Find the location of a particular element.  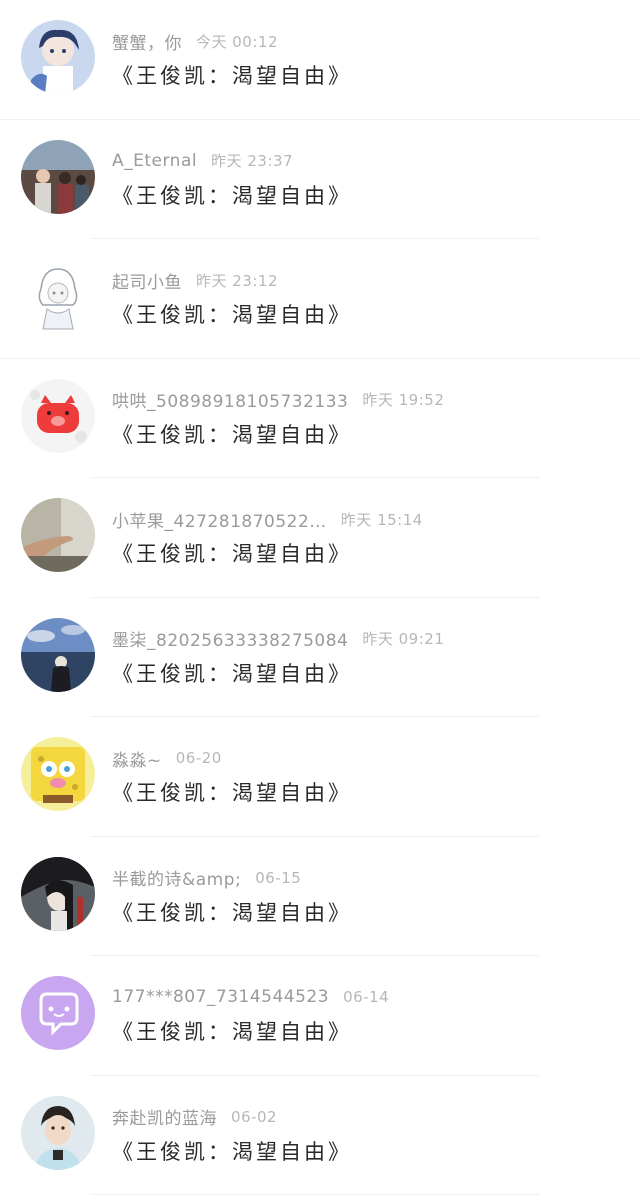

boy-portrait-avatar is located at coordinates (58, 1132).